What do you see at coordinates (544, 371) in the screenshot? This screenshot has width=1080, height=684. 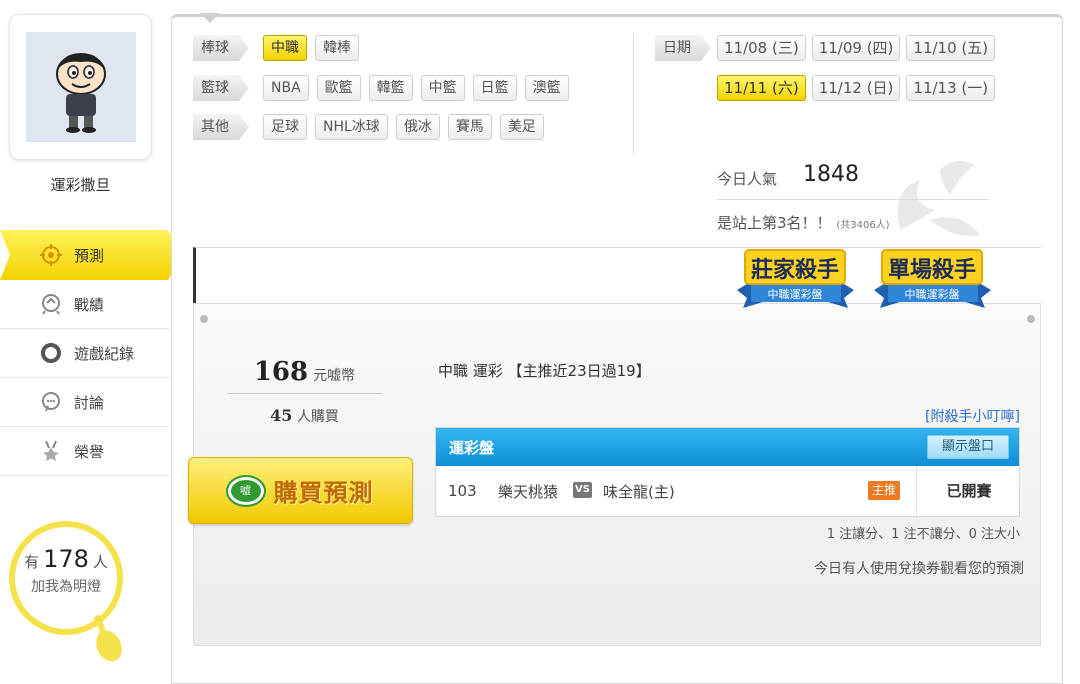 I see `recommend-title: 中職 運彩 【主推近23日過19】` at bounding box center [544, 371].